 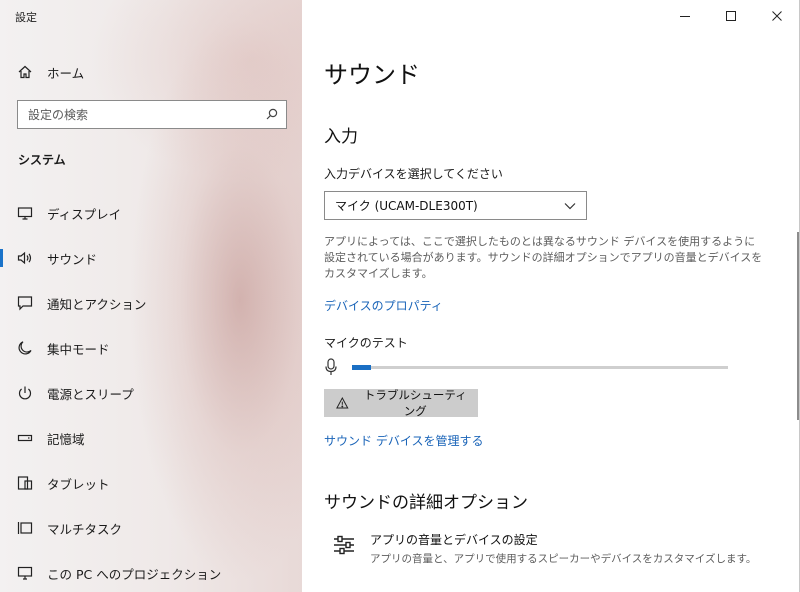 What do you see at coordinates (563, 559) in the screenshot?
I see `app-volume-desc: アプリの音量と、アプリで使用するスピーカーやデバイスをカスタマイズします。` at bounding box center [563, 559].